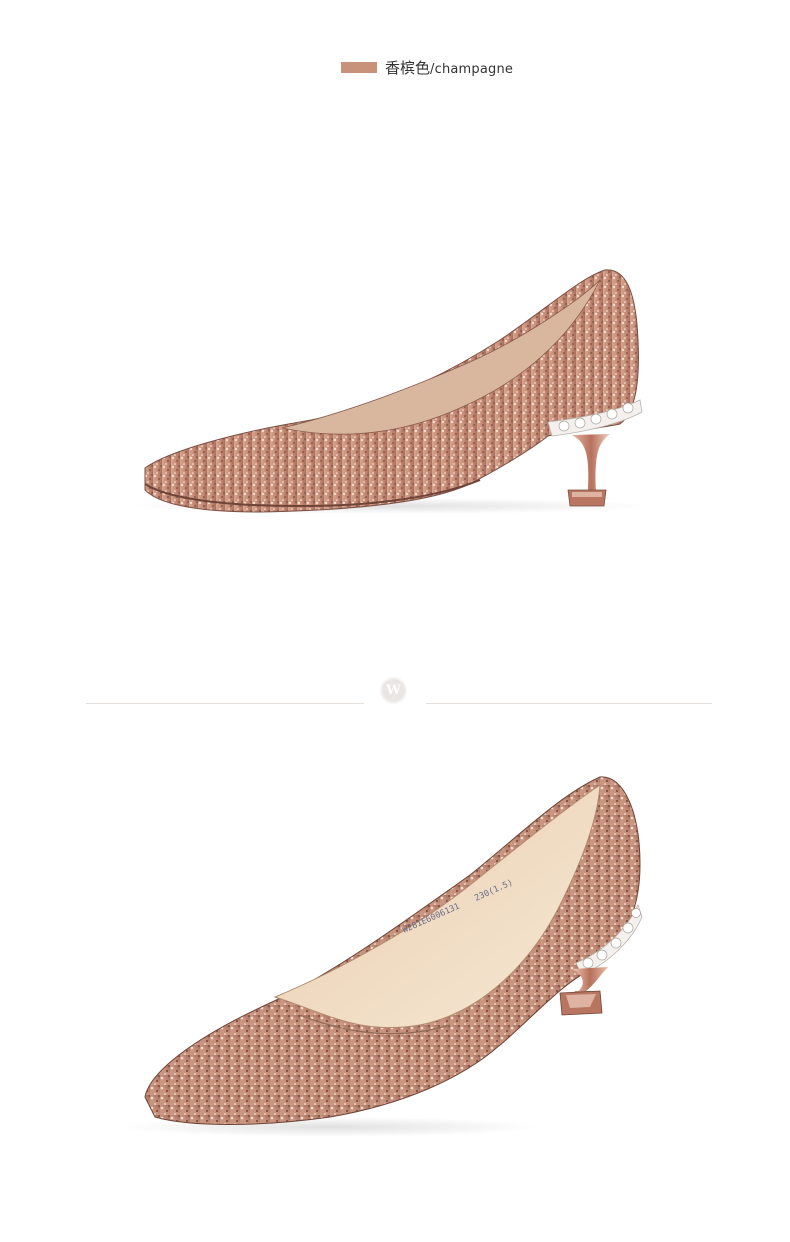 The image size is (790, 1242). What do you see at coordinates (225, 703) in the screenshot?
I see `divider-line-left` at bounding box center [225, 703].